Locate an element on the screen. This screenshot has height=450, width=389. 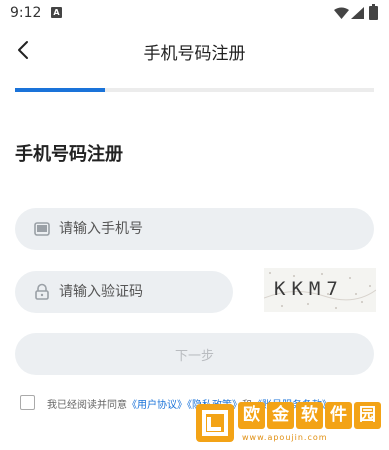
status-bar: 9:12 A is located at coordinates (194, 14).